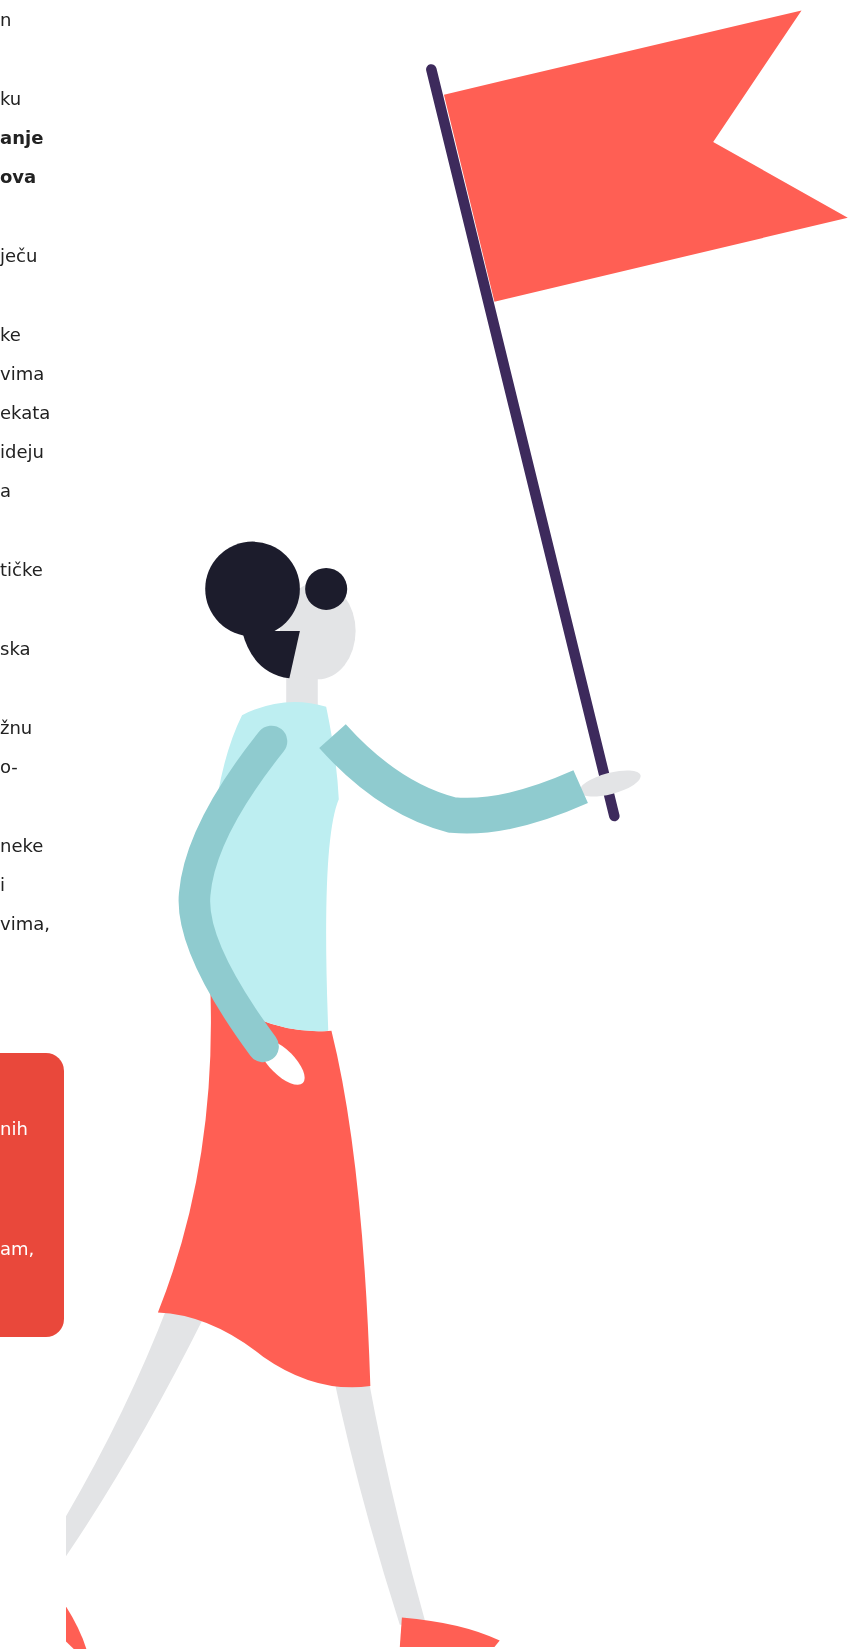 This screenshot has width=848, height=1649. What do you see at coordinates (16, 649) in the screenshot?
I see `text-fragment: ska` at bounding box center [16, 649].